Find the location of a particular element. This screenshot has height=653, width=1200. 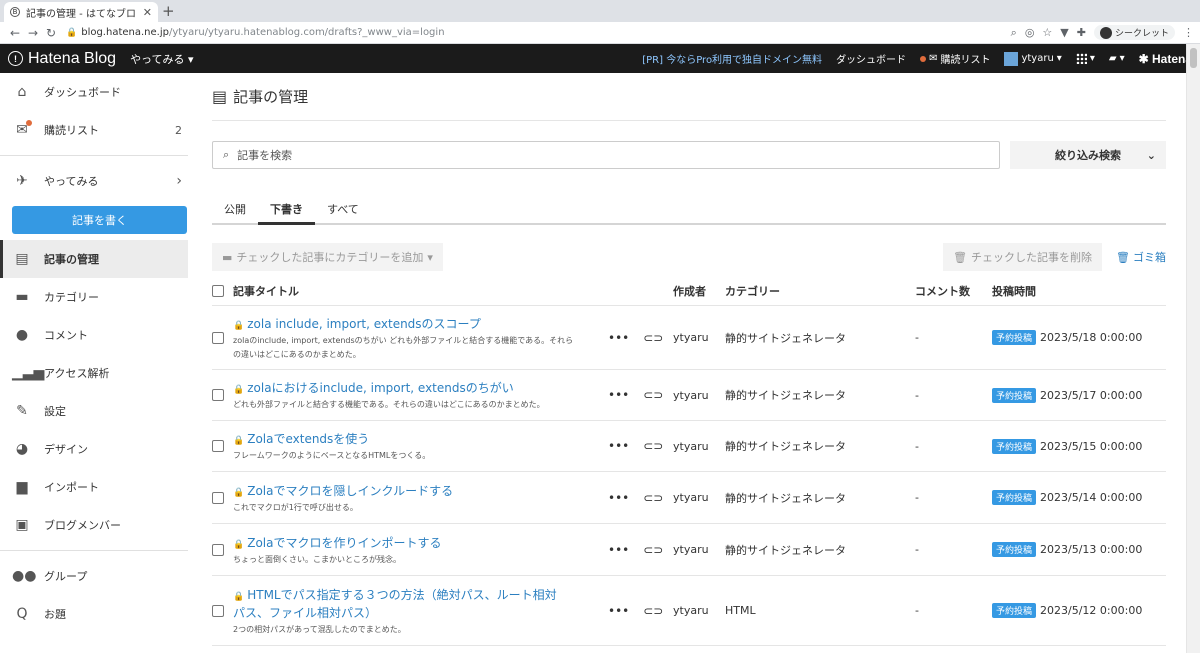

reload-icon: ↻ is located at coordinates (51, 33).